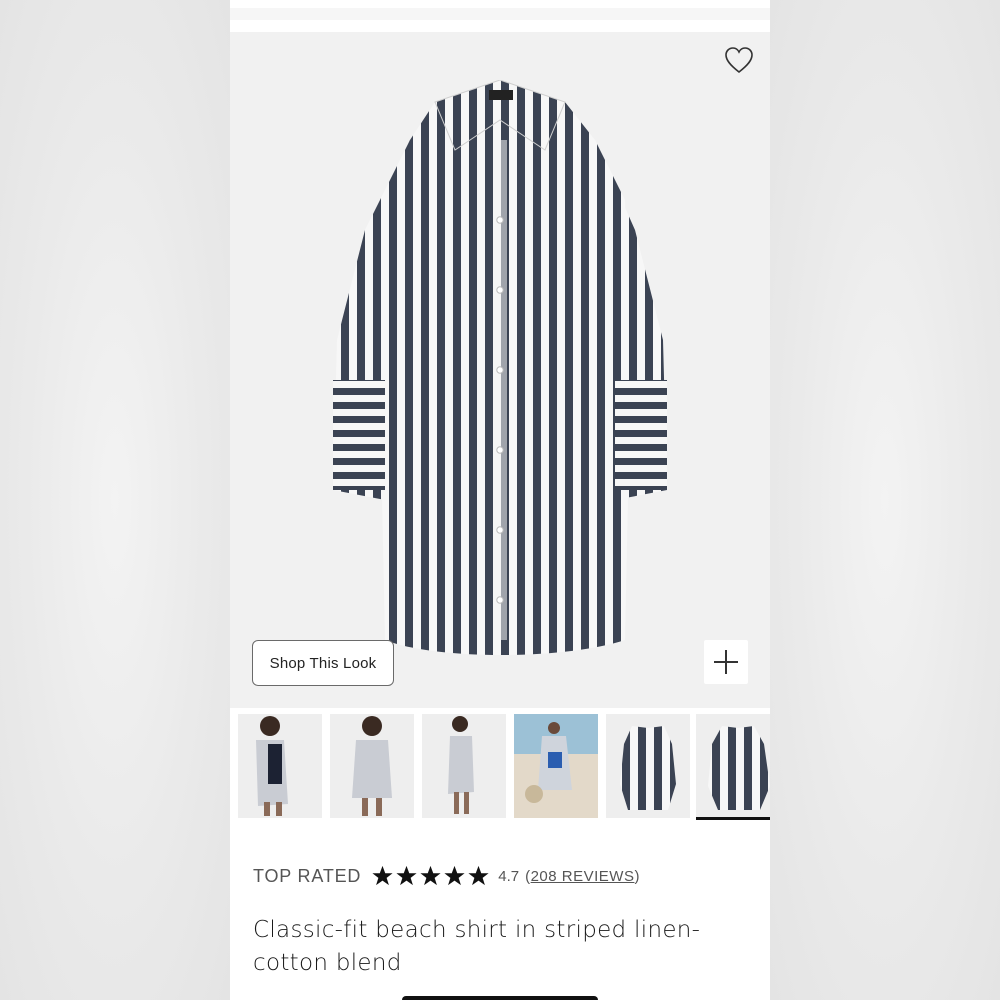 Image resolution: width=1000 pixels, height=1000 pixels. What do you see at coordinates (733, 767) in the screenshot?
I see `thumbnail-flat-angle` at bounding box center [733, 767].